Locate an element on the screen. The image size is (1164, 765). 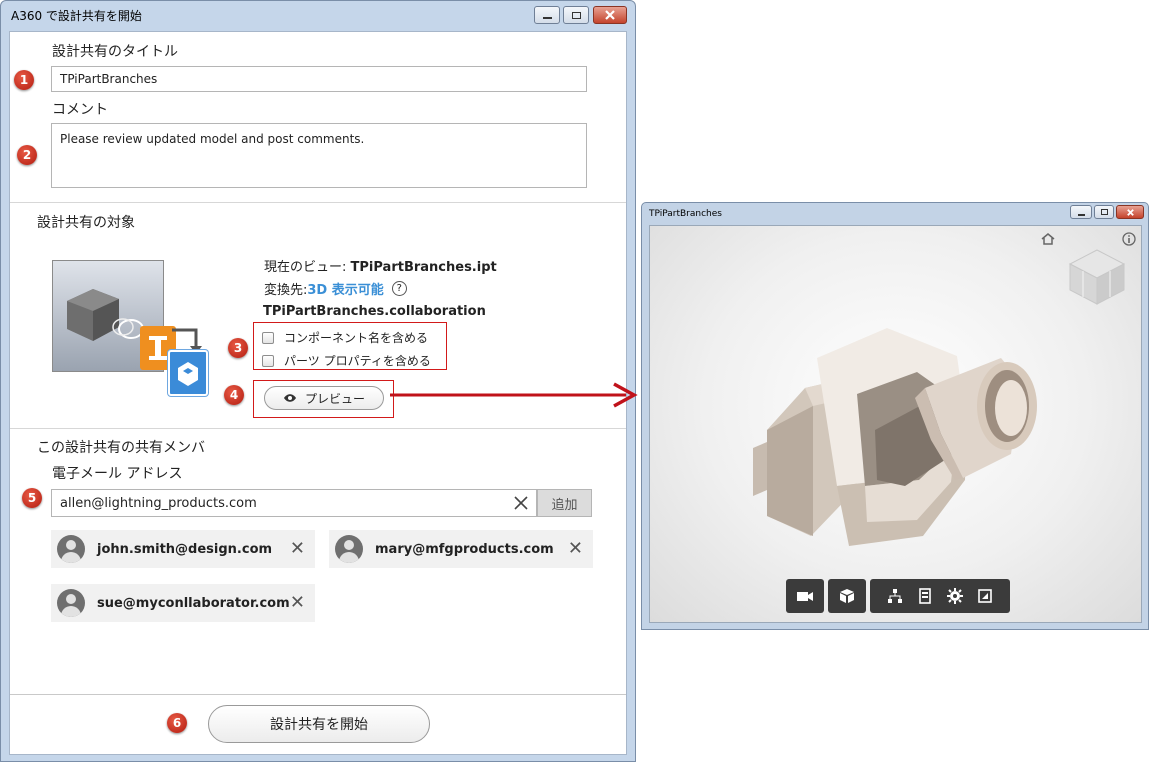
member-card: mary@mfgproducts.com ✕ is located at coordinates (461, 549).